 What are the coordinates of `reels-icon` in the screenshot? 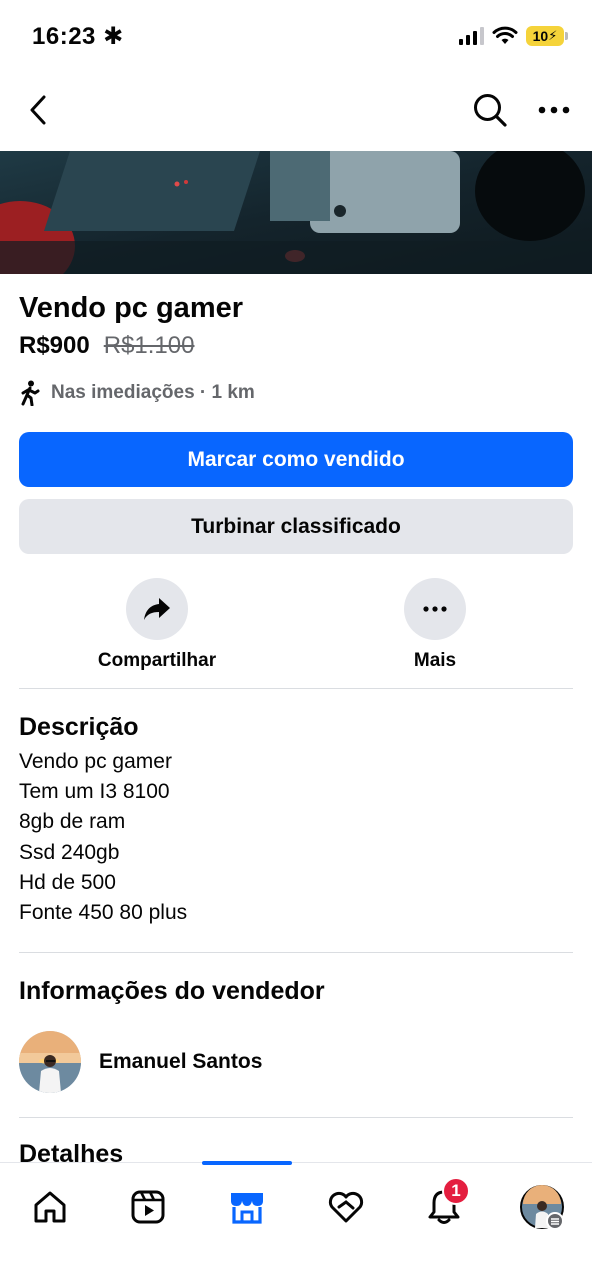 It's located at (148, 1207).